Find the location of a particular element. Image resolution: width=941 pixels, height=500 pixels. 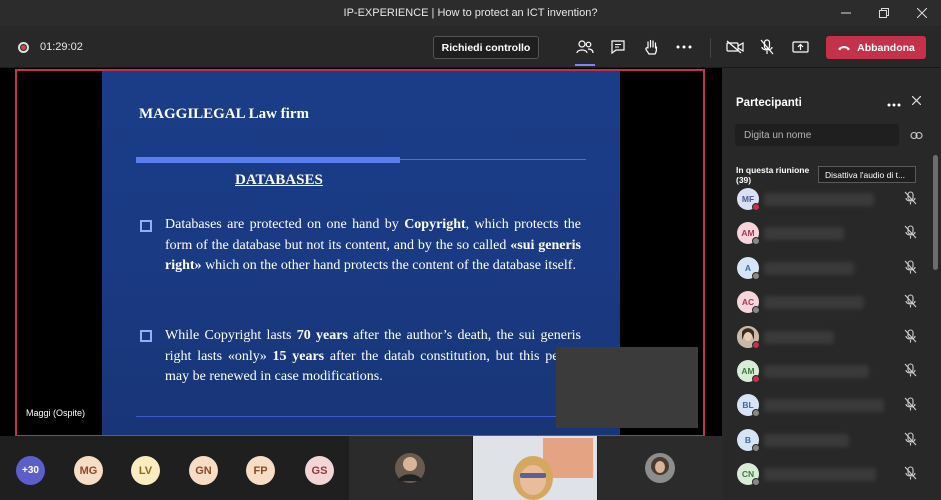

chat-button is located at coordinates (618, 47).